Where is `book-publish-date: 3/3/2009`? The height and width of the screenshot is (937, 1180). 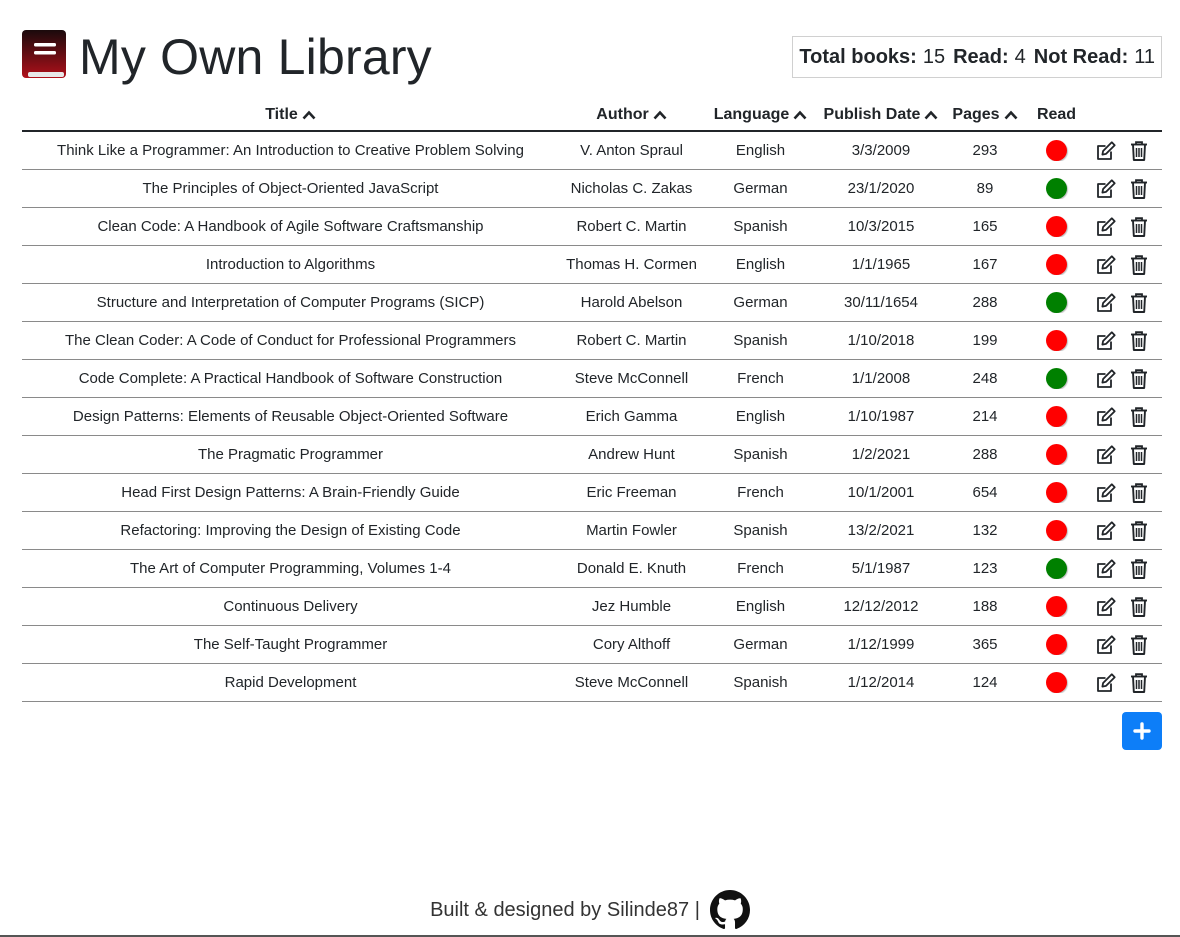 book-publish-date: 3/3/2009 is located at coordinates (881, 150).